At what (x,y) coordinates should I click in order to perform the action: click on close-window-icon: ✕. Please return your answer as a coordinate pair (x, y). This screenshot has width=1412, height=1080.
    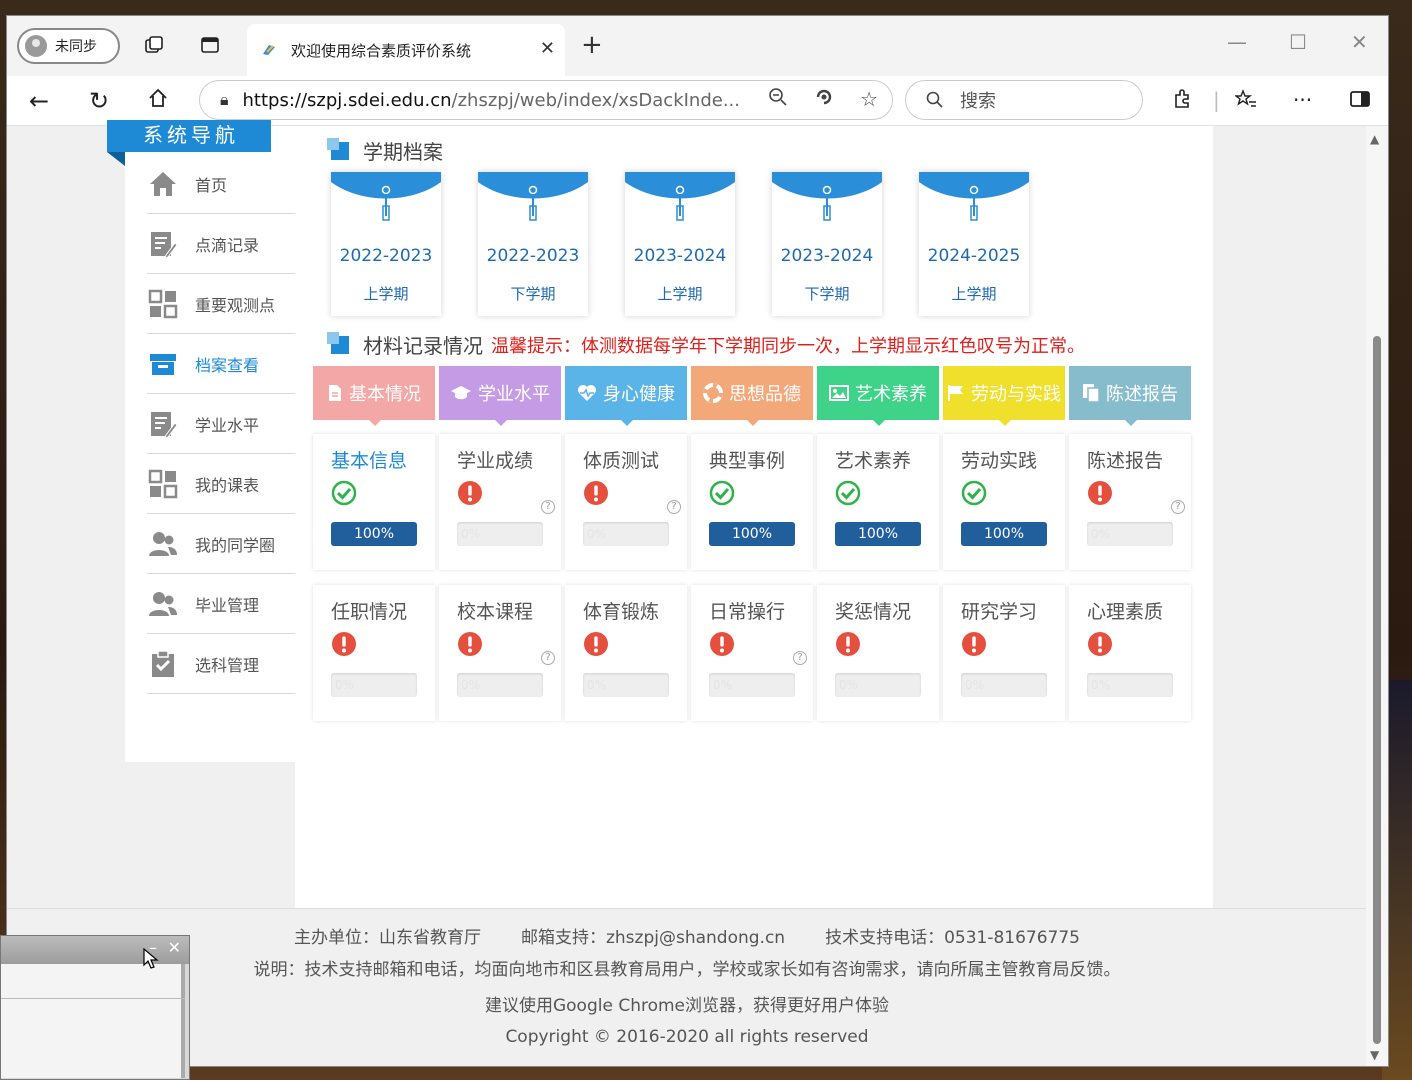
    Looking at the image, I should click on (1359, 42).